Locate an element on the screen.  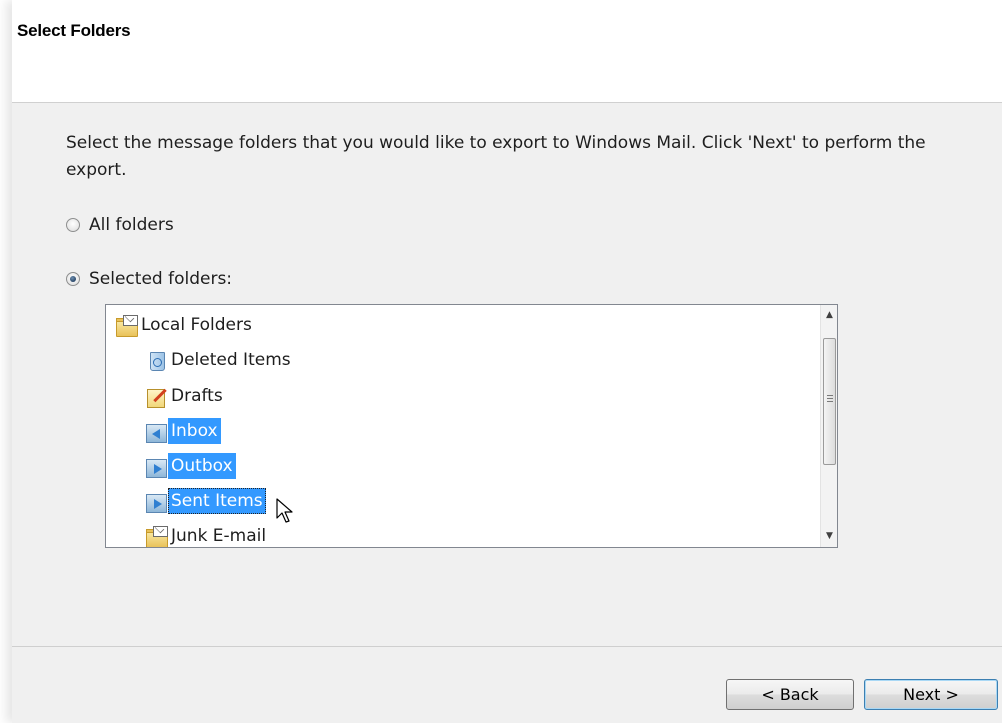
tree-item-label: Drafts is located at coordinates (197, 396).